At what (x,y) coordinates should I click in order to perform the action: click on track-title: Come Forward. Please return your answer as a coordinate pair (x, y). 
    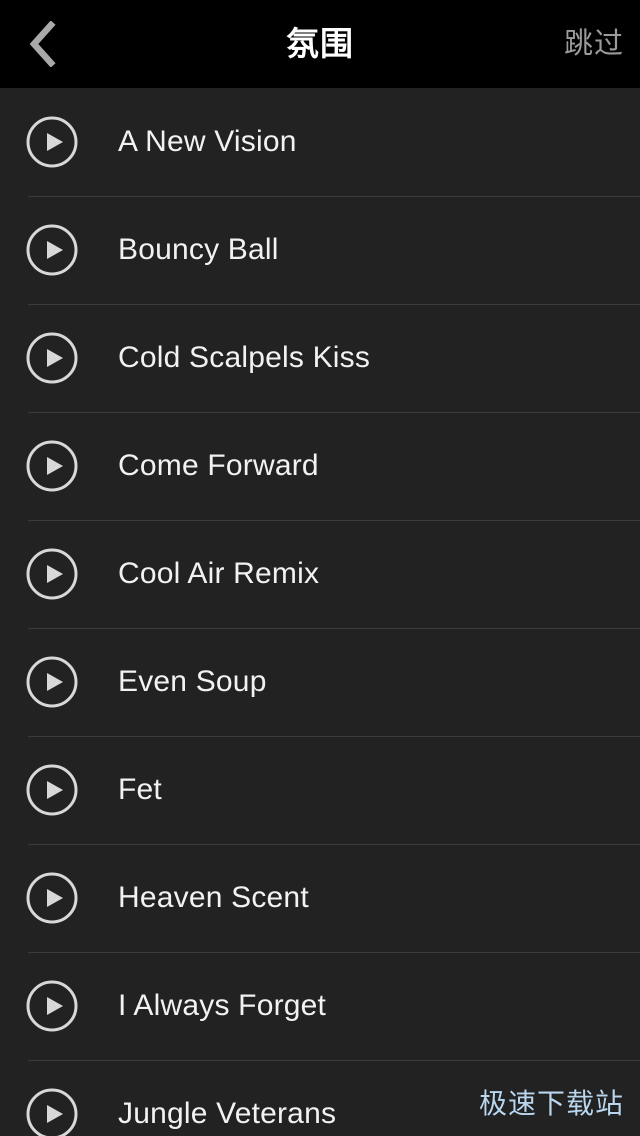
    Looking at the image, I should click on (218, 465).